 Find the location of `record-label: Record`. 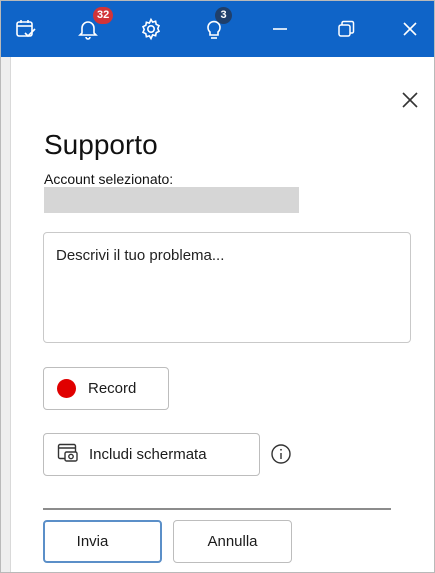

record-label: Record is located at coordinates (112, 388).